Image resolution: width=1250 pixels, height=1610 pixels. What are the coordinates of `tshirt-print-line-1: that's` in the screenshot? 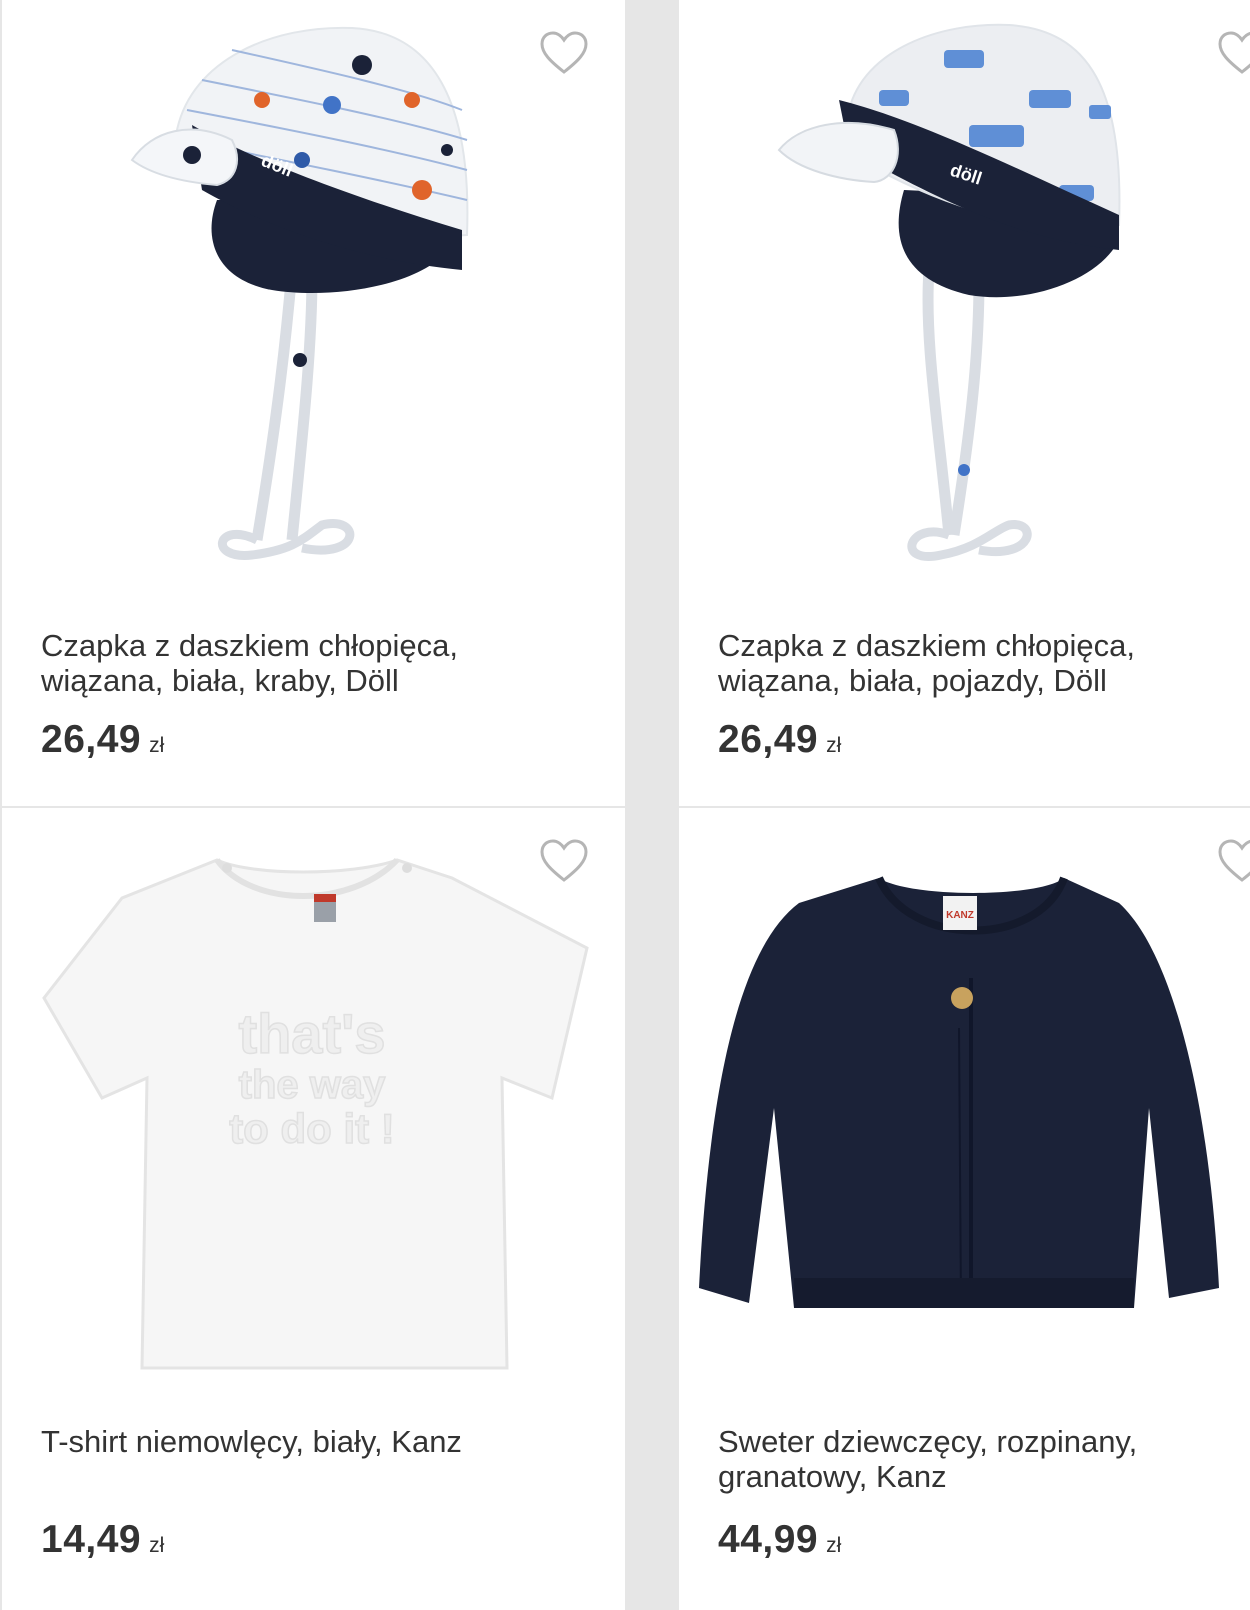 It's located at (311, 1033).